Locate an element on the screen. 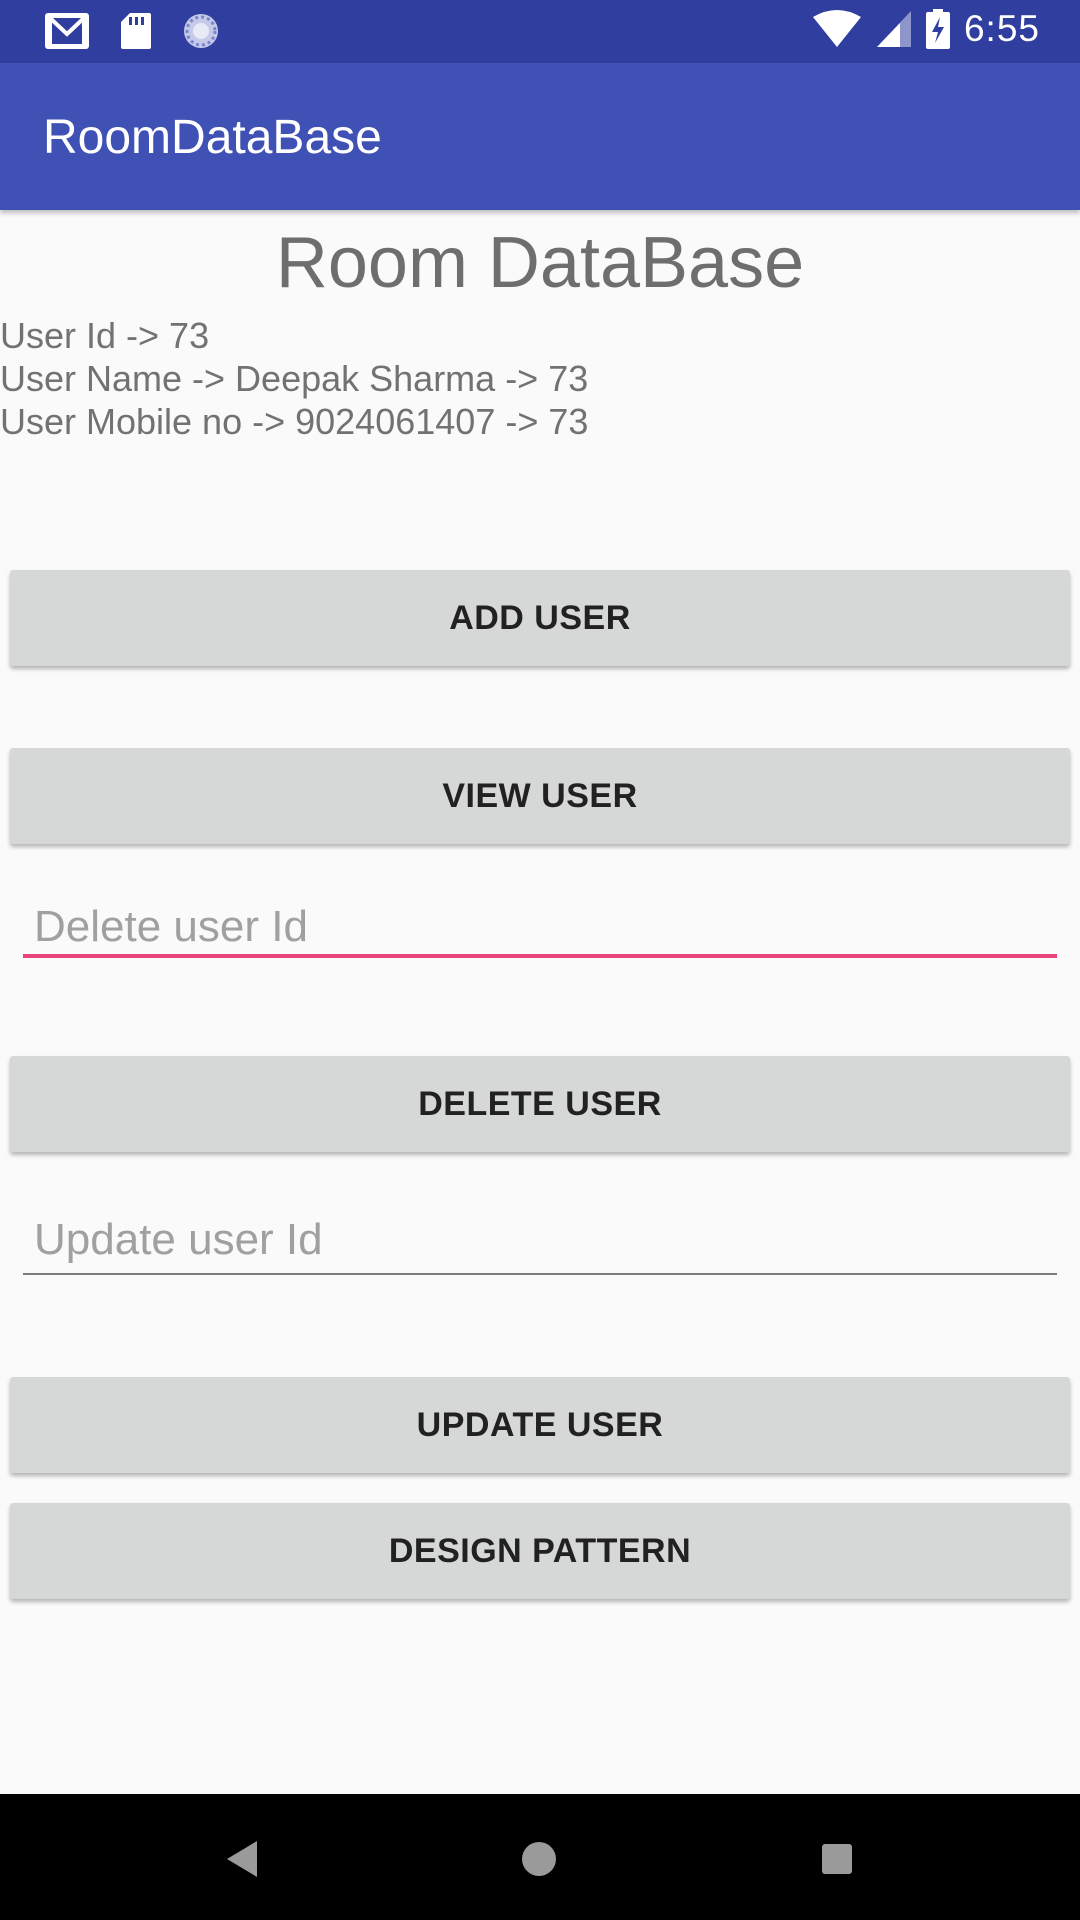 Image resolution: width=1080 pixels, height=1920 pixels. back-icon is located at coordinates (242, 1859).